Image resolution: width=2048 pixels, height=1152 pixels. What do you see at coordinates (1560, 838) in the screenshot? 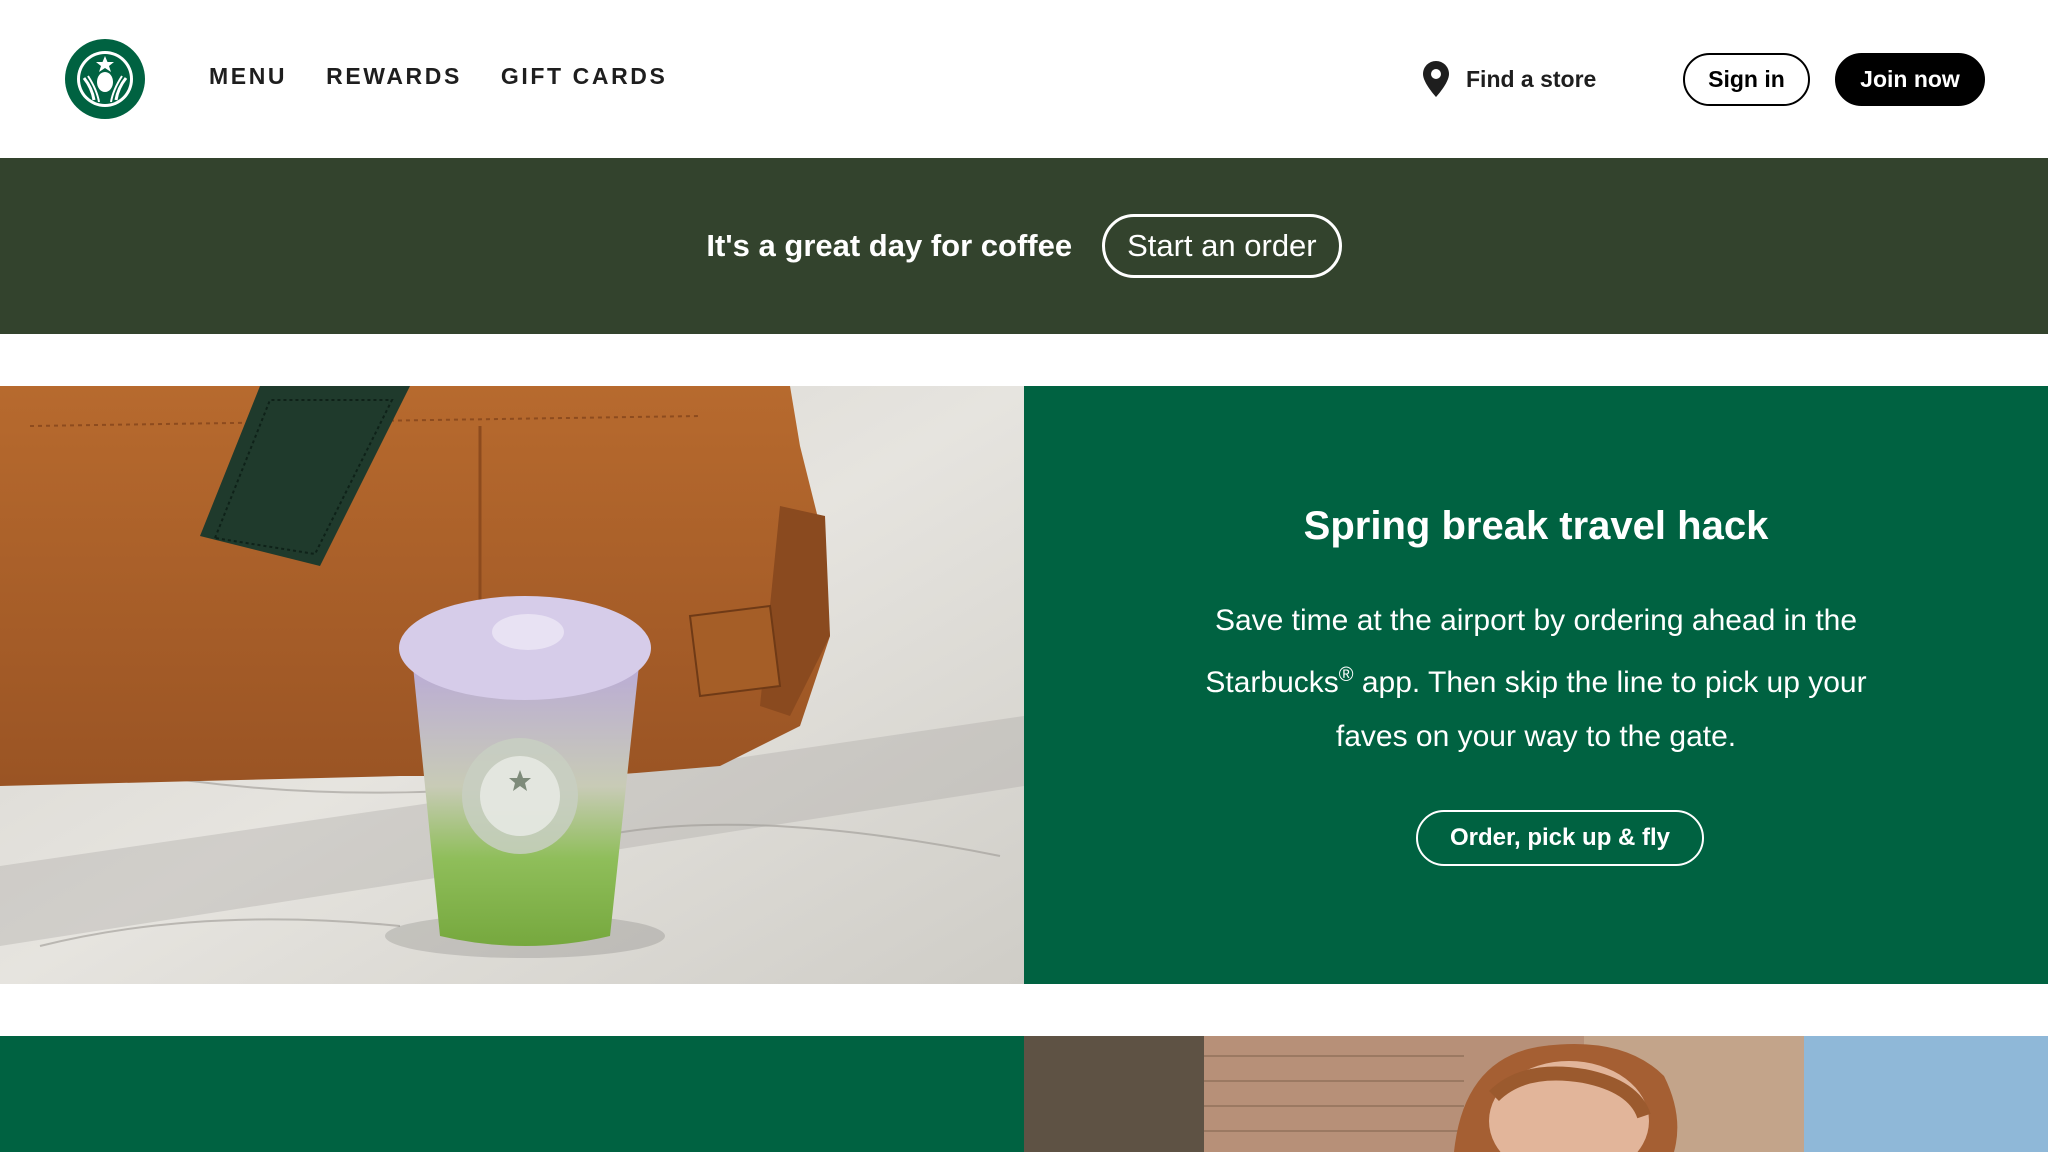
I see `order-pickup-fly-button: Order, pick up & fly` at bounding box center [1560, 838].